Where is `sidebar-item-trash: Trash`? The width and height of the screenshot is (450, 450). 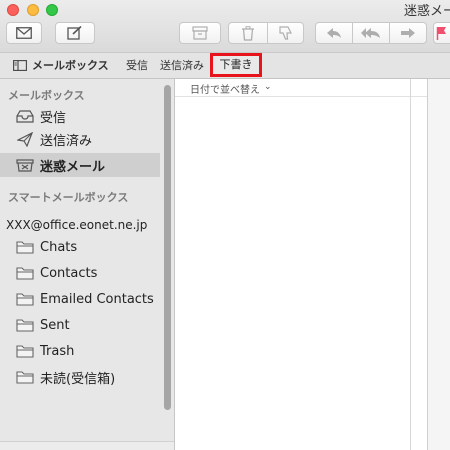
sidebar-item-trash: Trash is located at coordinates (80, 351).